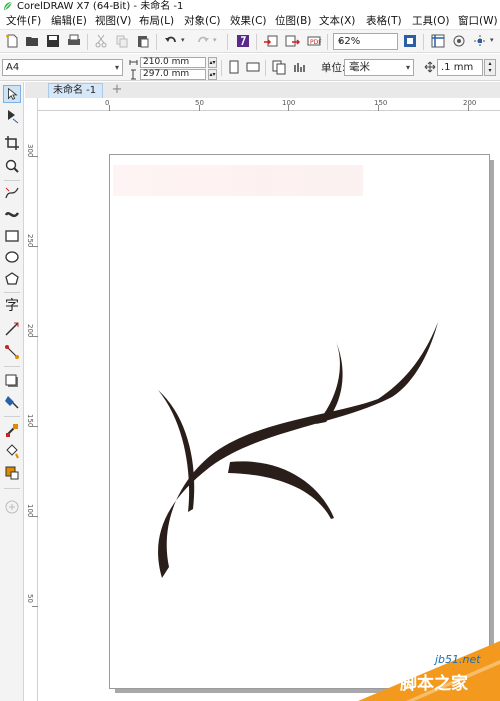 The image size is (500, 701). What do you see at coordinates (12, 94) in the screenshot?
I see `pick-tool-icon` at bounding box center [12, 94].